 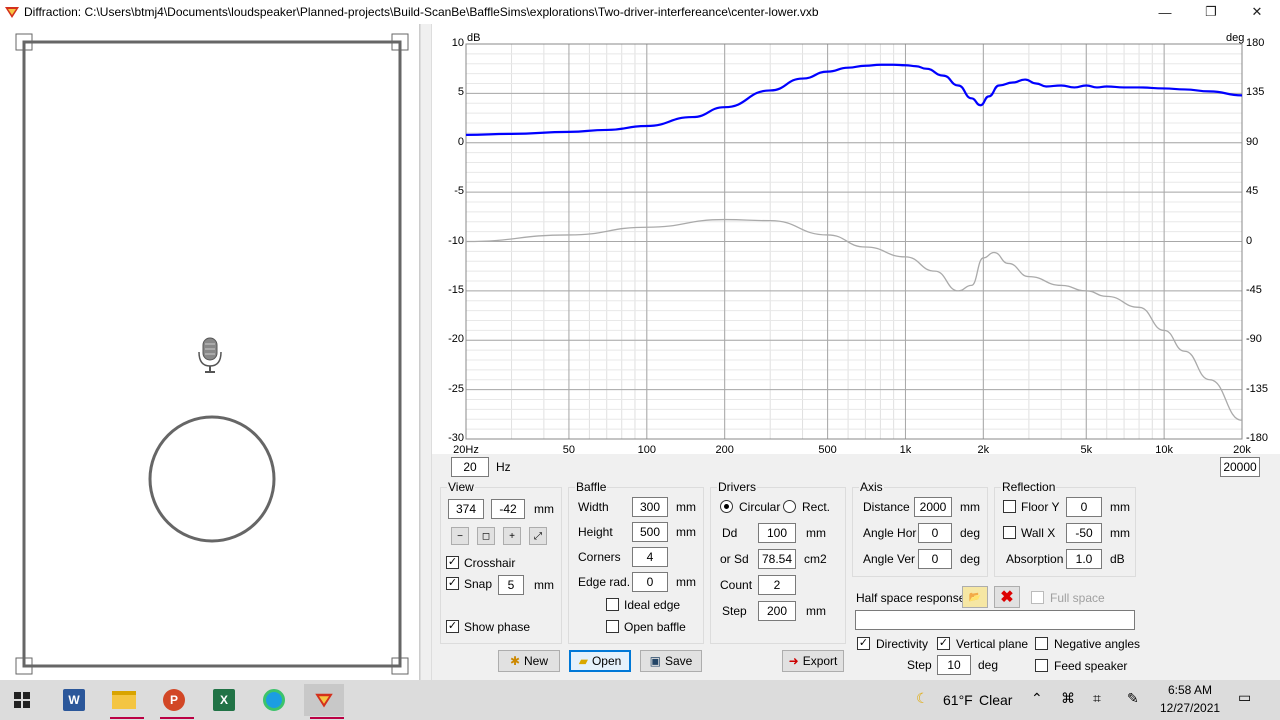 I want to click on angle-ver-input, so click(x=935, y=559).